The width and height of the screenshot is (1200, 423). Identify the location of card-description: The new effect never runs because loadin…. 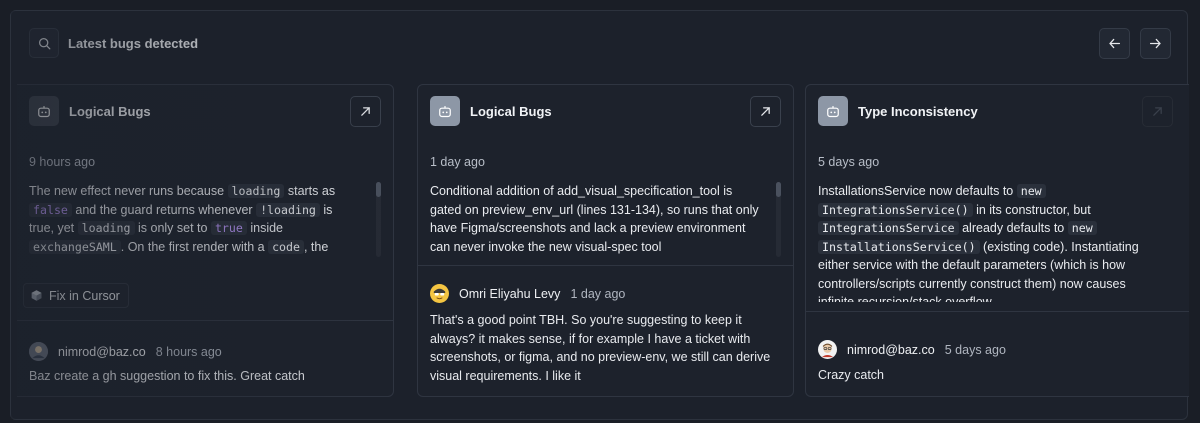
(182, 219).